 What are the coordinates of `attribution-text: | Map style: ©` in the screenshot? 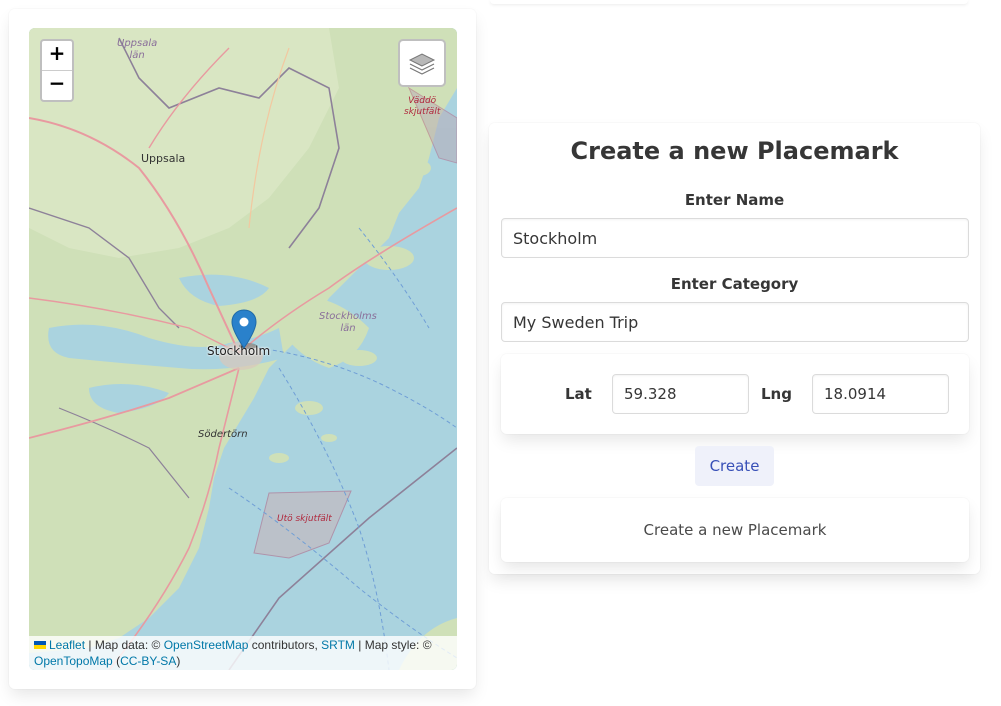 It's located at (393, 645).